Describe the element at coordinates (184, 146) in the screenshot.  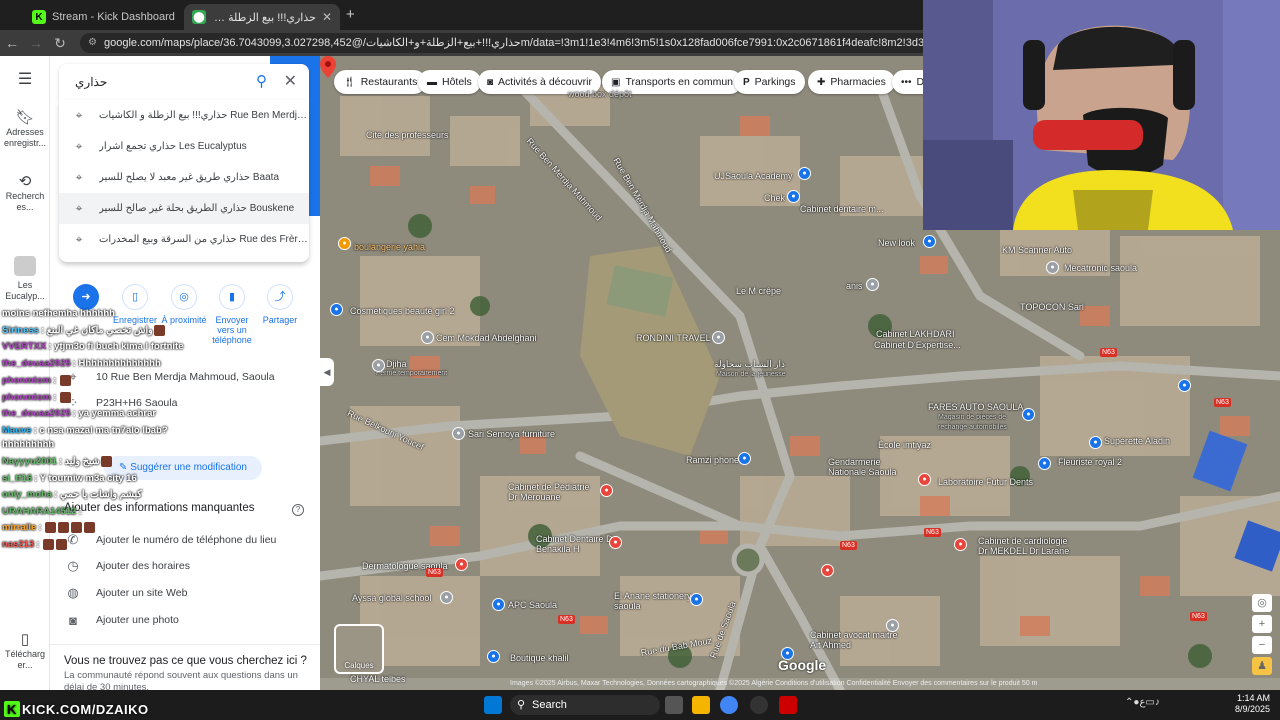
I see `suggestion-item: ⌖ حذاري تجمع اشرار Les Eucalyptus` at that location.